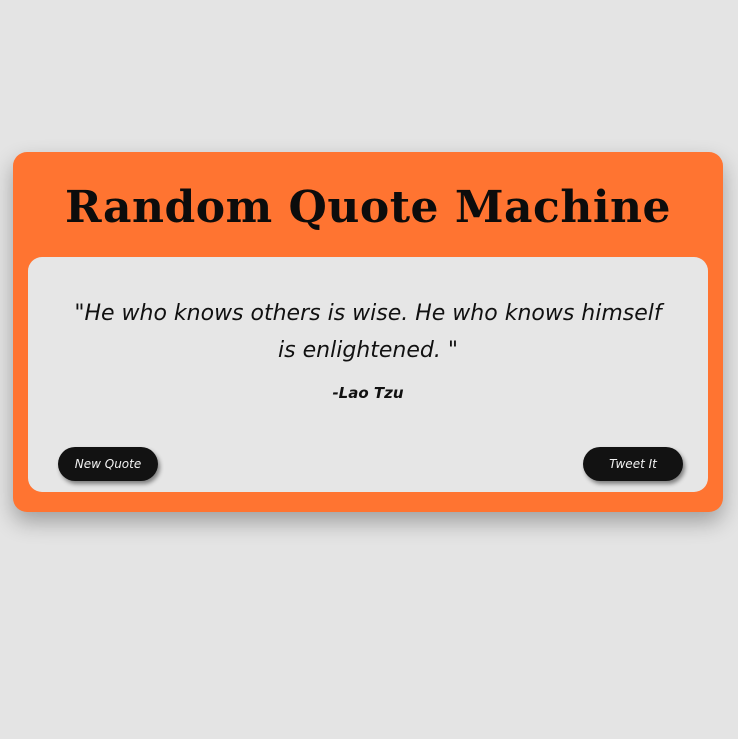  What do you see at coordinates (368, 207) in the screenshot?
I see `app-title: Random Quote Machine` at bounding box center [368, 207].